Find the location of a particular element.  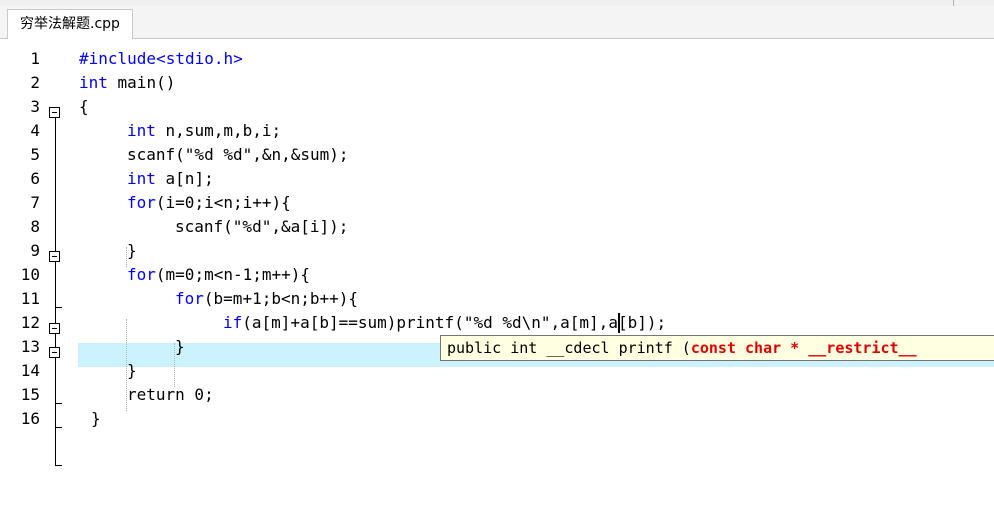

line-number: 7 is located at coordinates (35, 202).